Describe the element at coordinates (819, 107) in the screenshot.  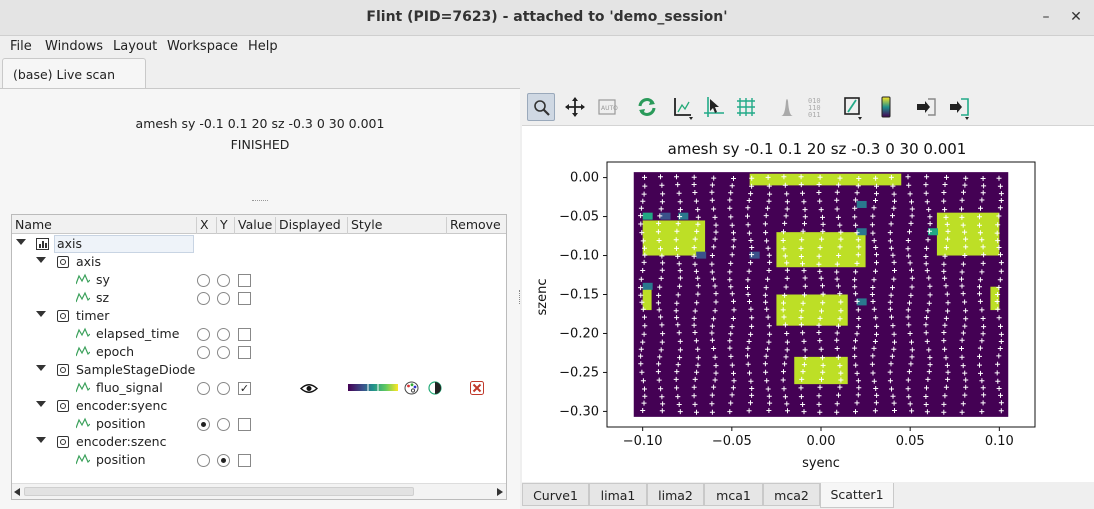
I see `binary-icon: 010 110 011` at that location.